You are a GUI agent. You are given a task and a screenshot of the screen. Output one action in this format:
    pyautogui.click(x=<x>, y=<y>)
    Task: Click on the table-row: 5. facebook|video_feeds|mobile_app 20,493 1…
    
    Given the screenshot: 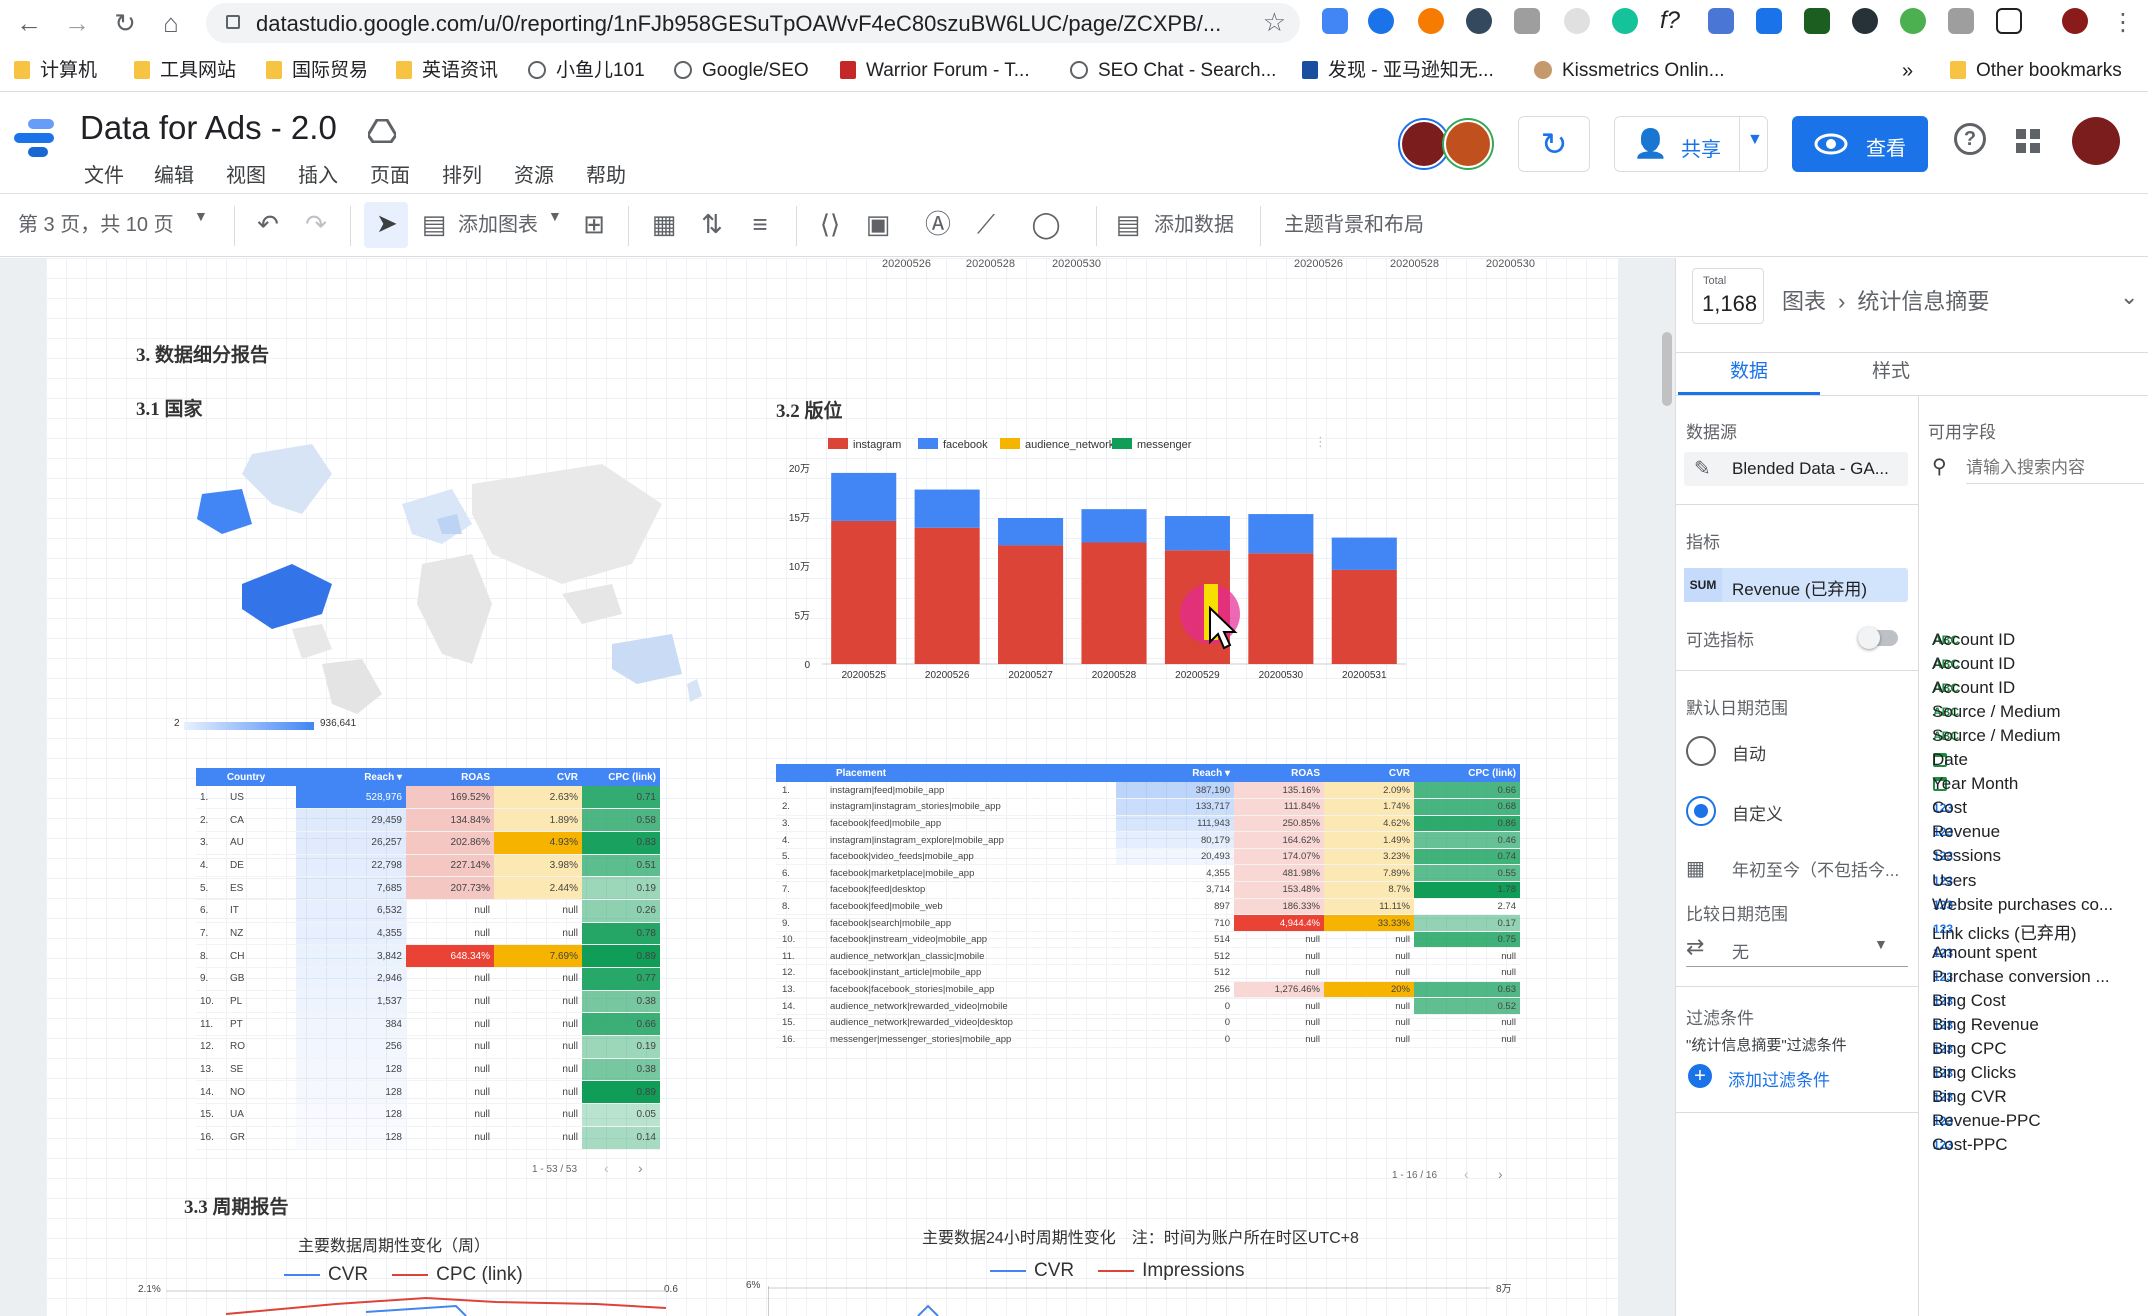 What is the action you would take?
    pyautogui.click(x=1148, y=857)
    